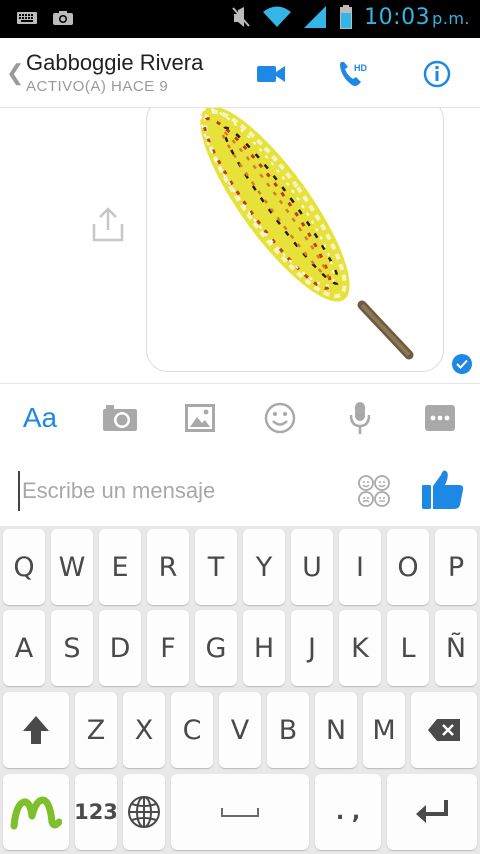 This screenshot has height=854, width=480. I want to click on numbers-key-label: 123, so click(96, 812).